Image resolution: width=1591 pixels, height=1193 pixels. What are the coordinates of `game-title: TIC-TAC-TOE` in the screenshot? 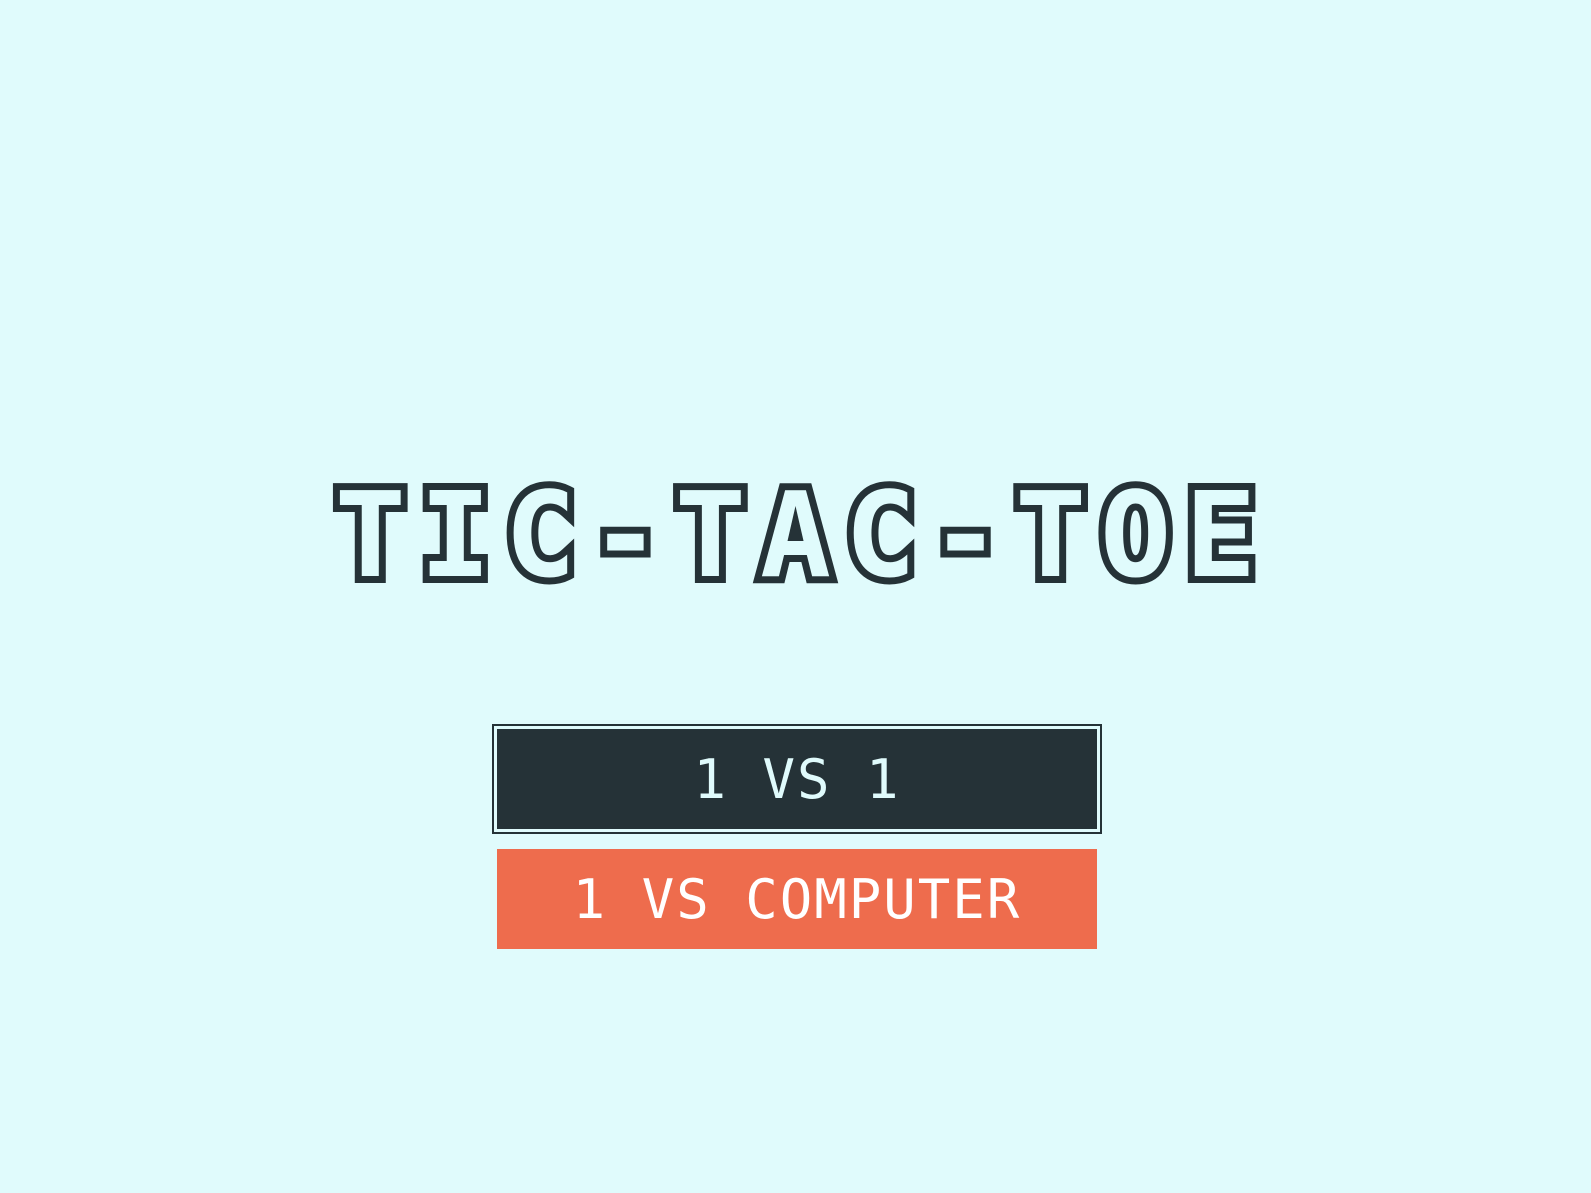 It's located at (799, 535).